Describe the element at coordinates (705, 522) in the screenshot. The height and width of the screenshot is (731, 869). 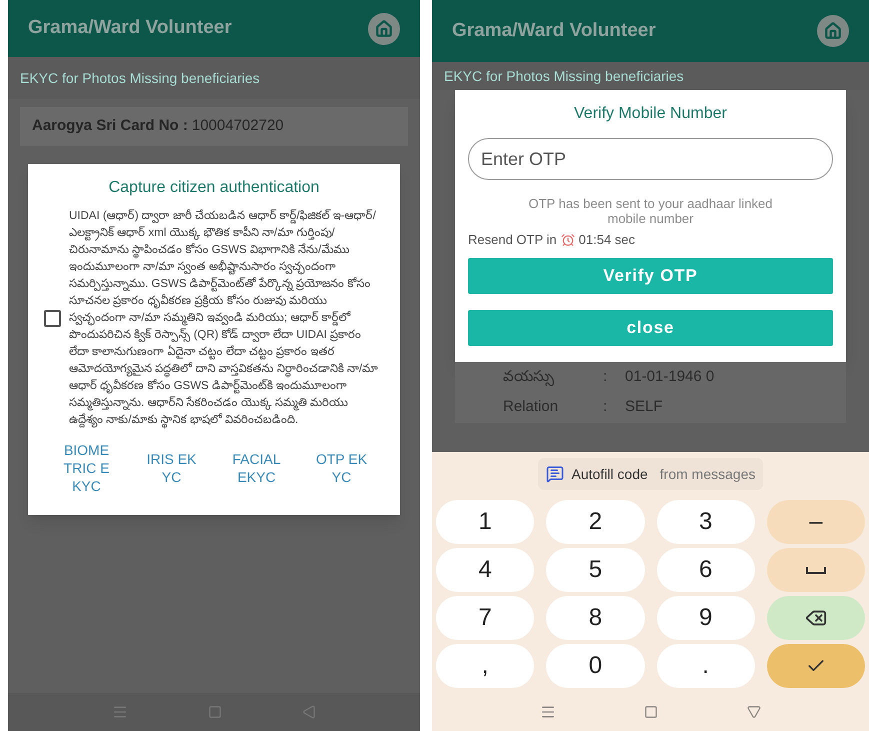
I see `keyboard-key: 3` at that location.